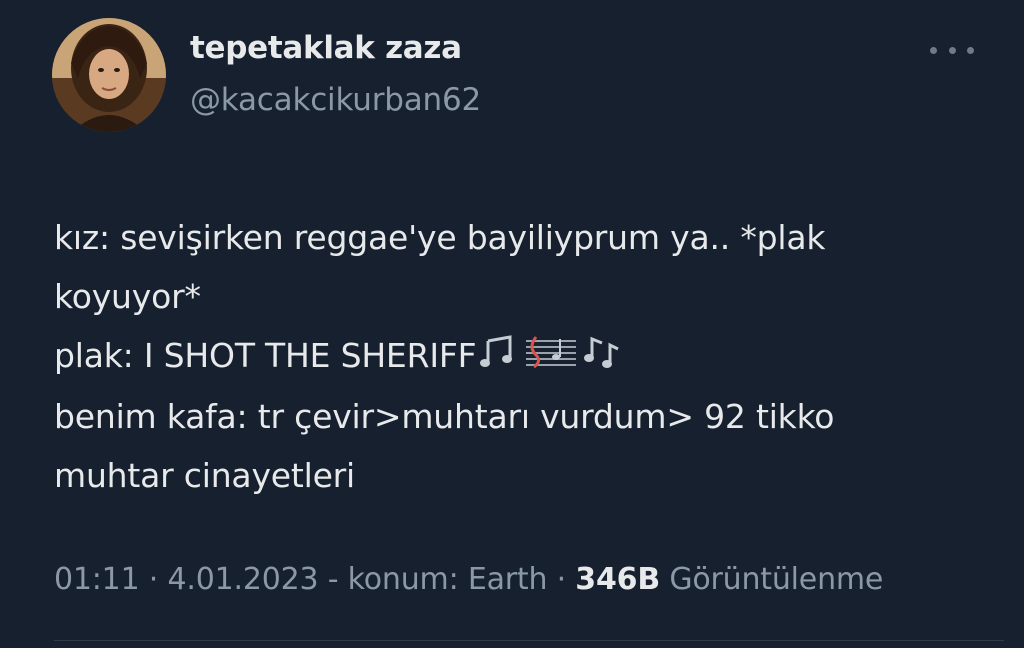 The height and width of the screenshot is (648, 1024). I want to click on tweet-time: 01:11, so click(97, 579).